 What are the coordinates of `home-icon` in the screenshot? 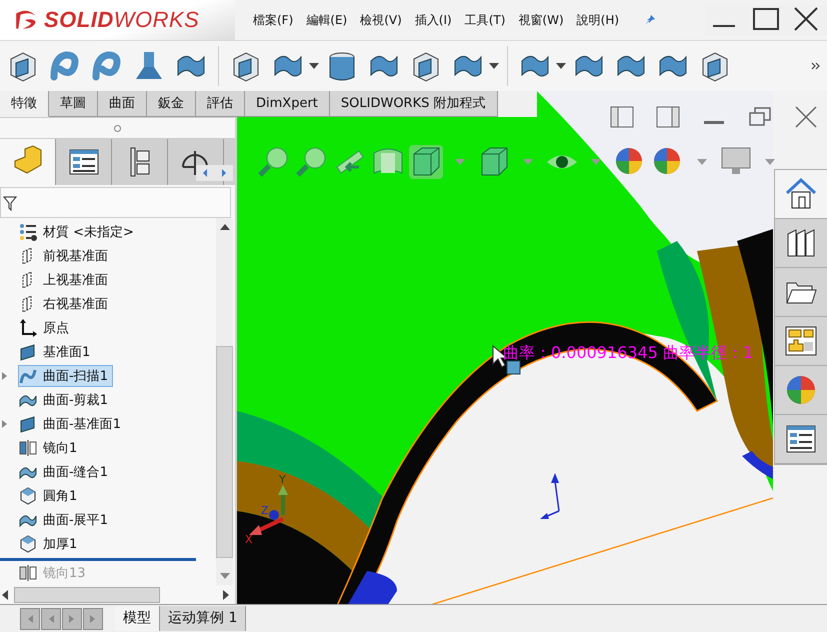 It's located at (801, 194).